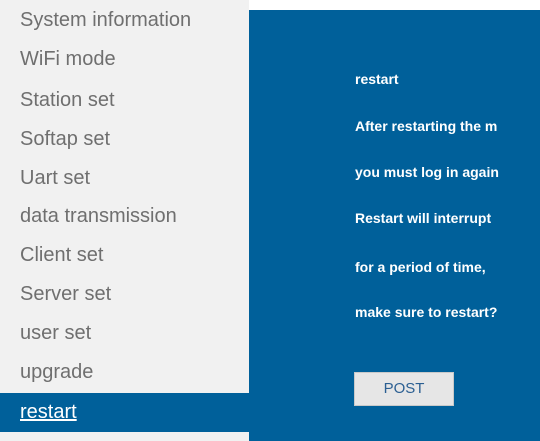 The image size is (540, 441). I want to click on sidebar-item-server-set: Server set, so click(124, 294).